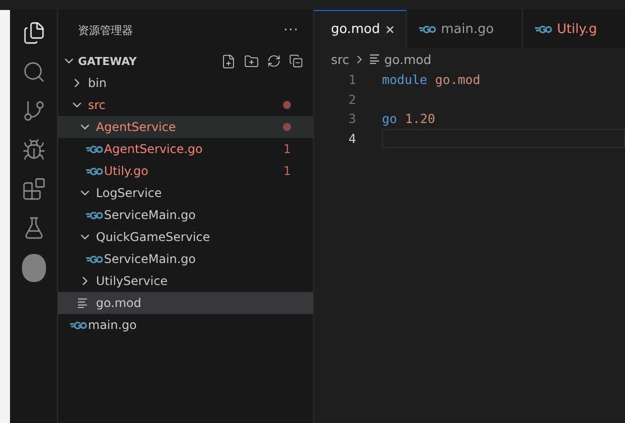 The image size is (625, 423). I want to click on tree-item-label: LogService, so click(129, 193).